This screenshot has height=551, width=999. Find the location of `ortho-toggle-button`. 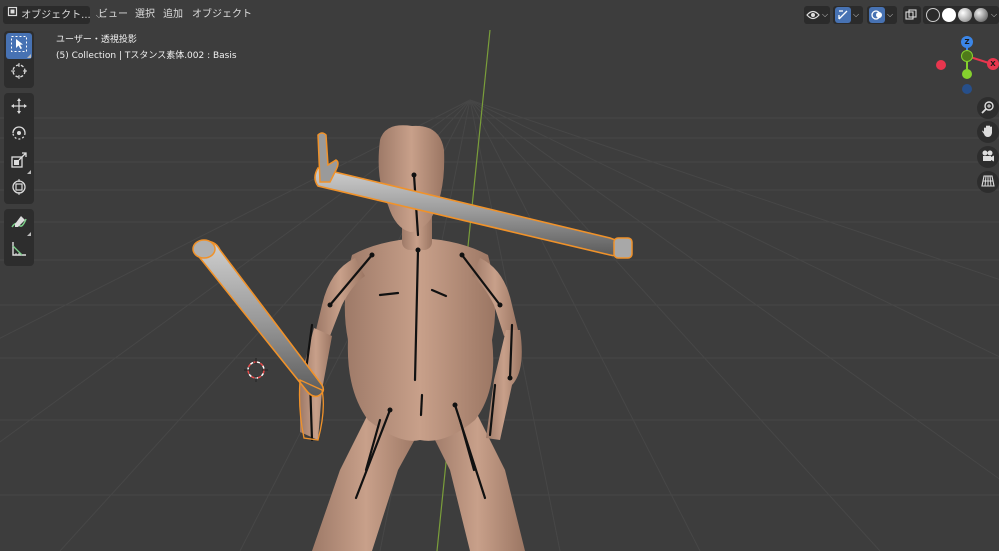

ortho-toggle-button is located at coordinates (988, 182).